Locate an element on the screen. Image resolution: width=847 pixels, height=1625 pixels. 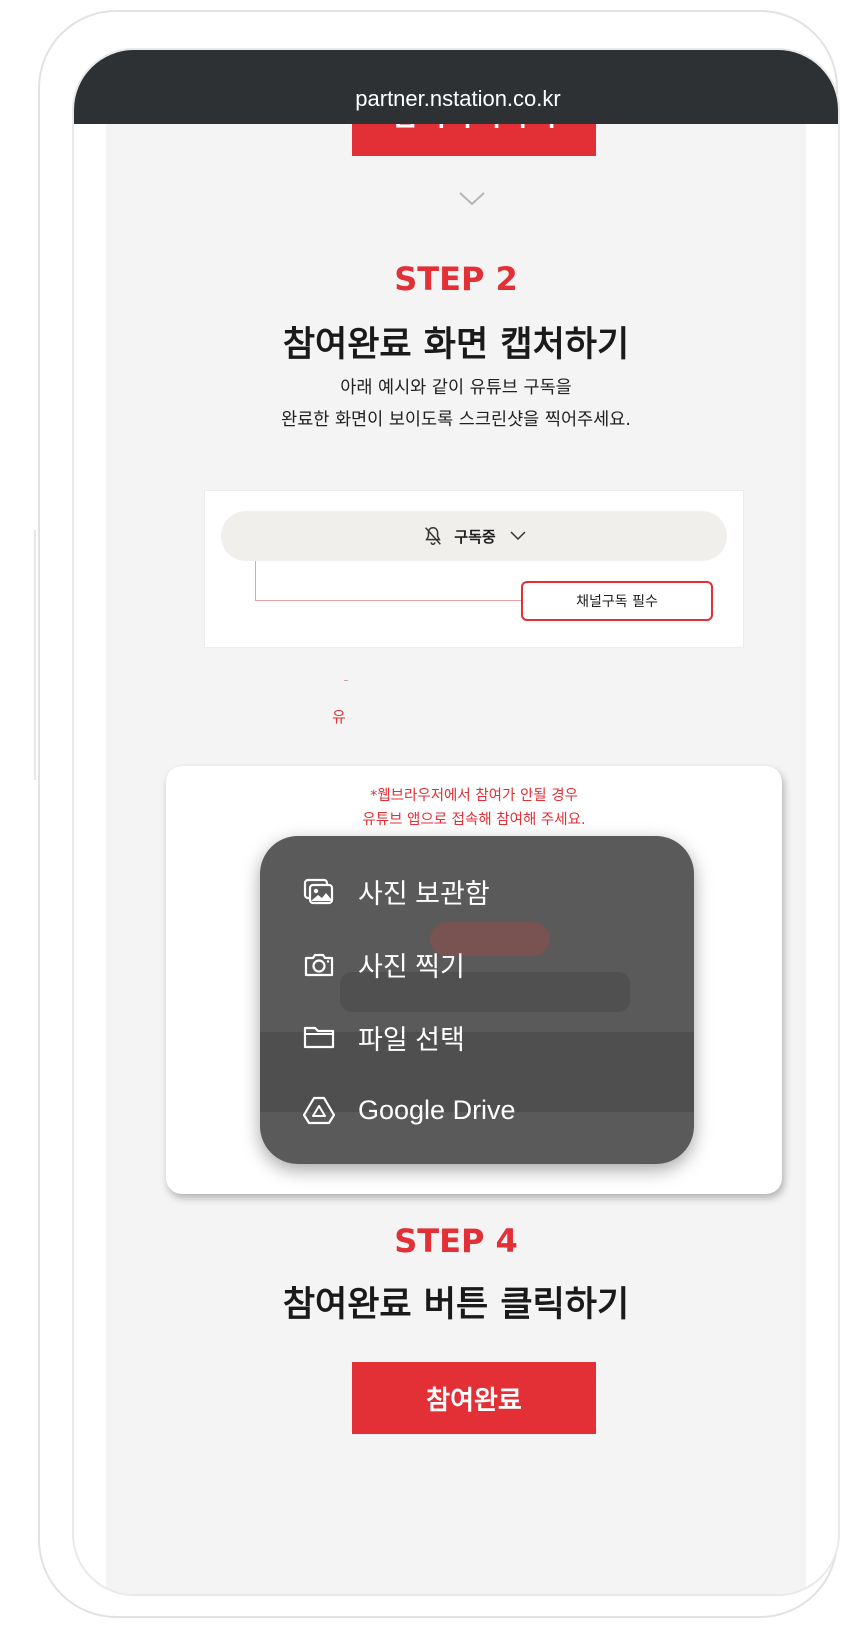
bell-off-icon is located at coordinates (433, 536).